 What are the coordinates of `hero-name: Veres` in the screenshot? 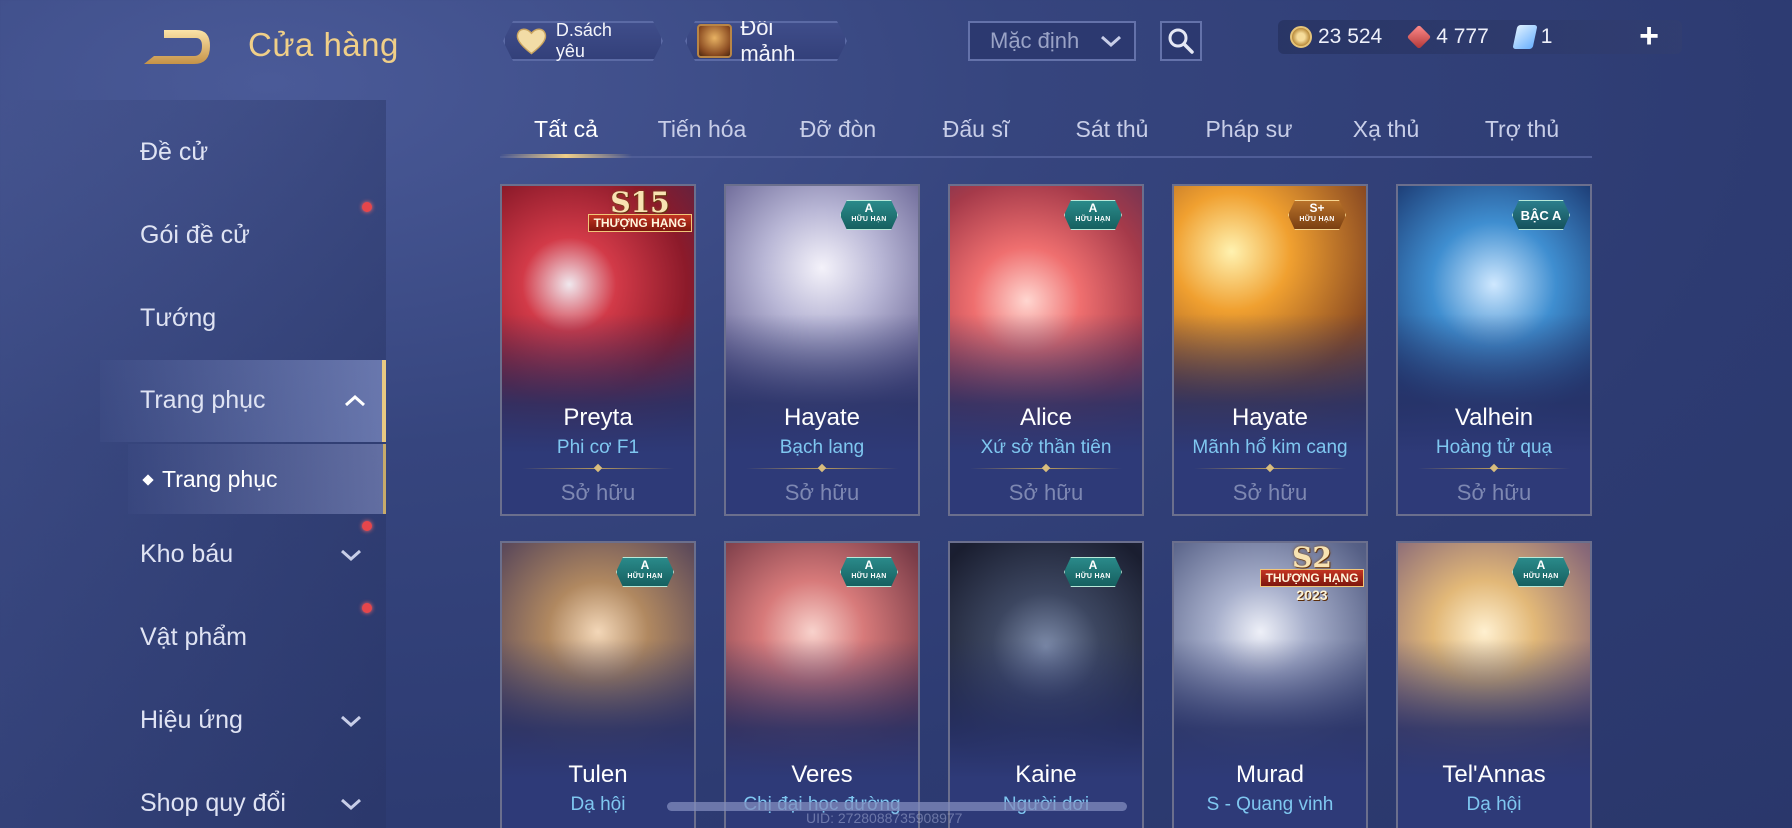 It's located at (822, 774).